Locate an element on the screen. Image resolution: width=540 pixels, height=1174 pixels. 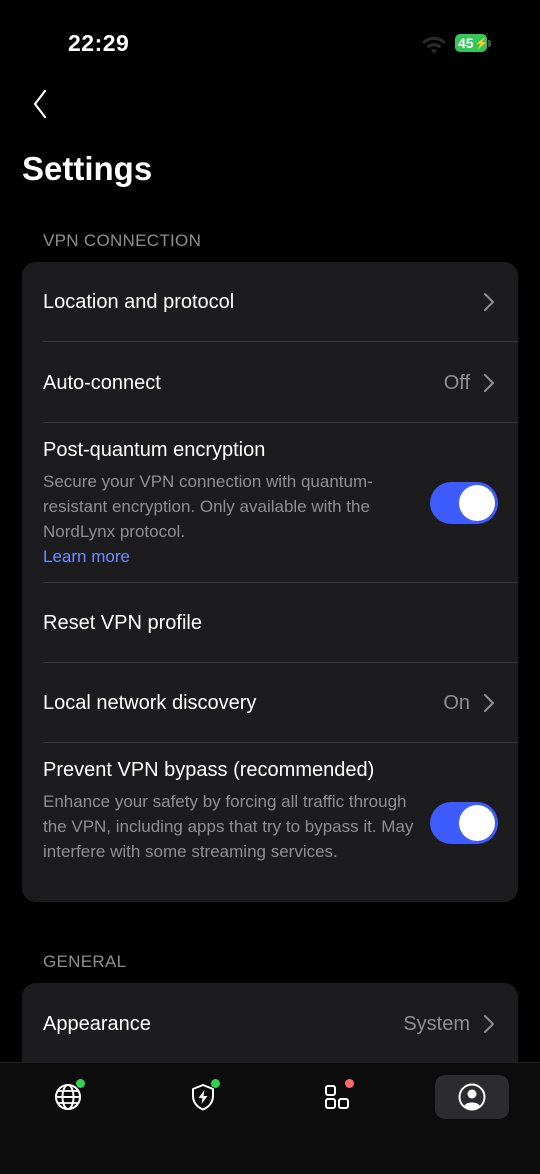
tab-protection is located at coordinates (203, 1097).